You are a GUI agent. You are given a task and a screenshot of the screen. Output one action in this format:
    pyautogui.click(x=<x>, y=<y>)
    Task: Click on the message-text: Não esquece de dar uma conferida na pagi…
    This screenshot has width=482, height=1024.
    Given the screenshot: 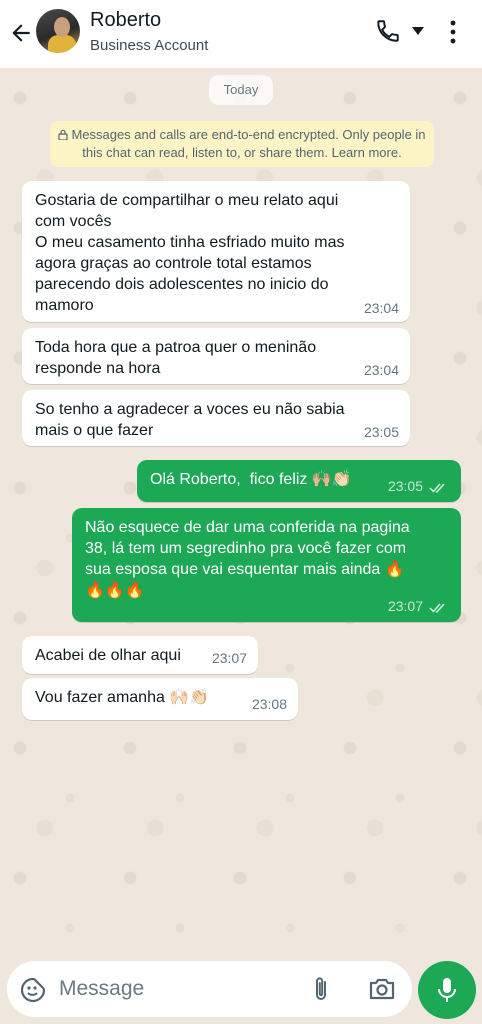 What is the action you would take?
    pyautogui.click(x=247, y=559)
    